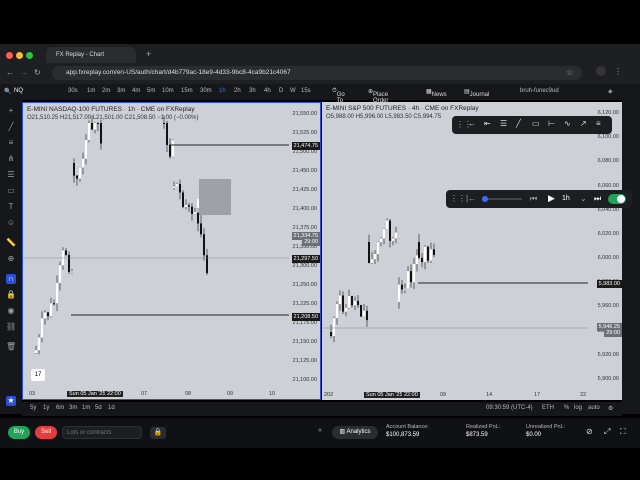 Image resolution: width=640 pixels, height=480 pixels. I want to click on pitchfork-icon: ⋔, so click(11, 159).